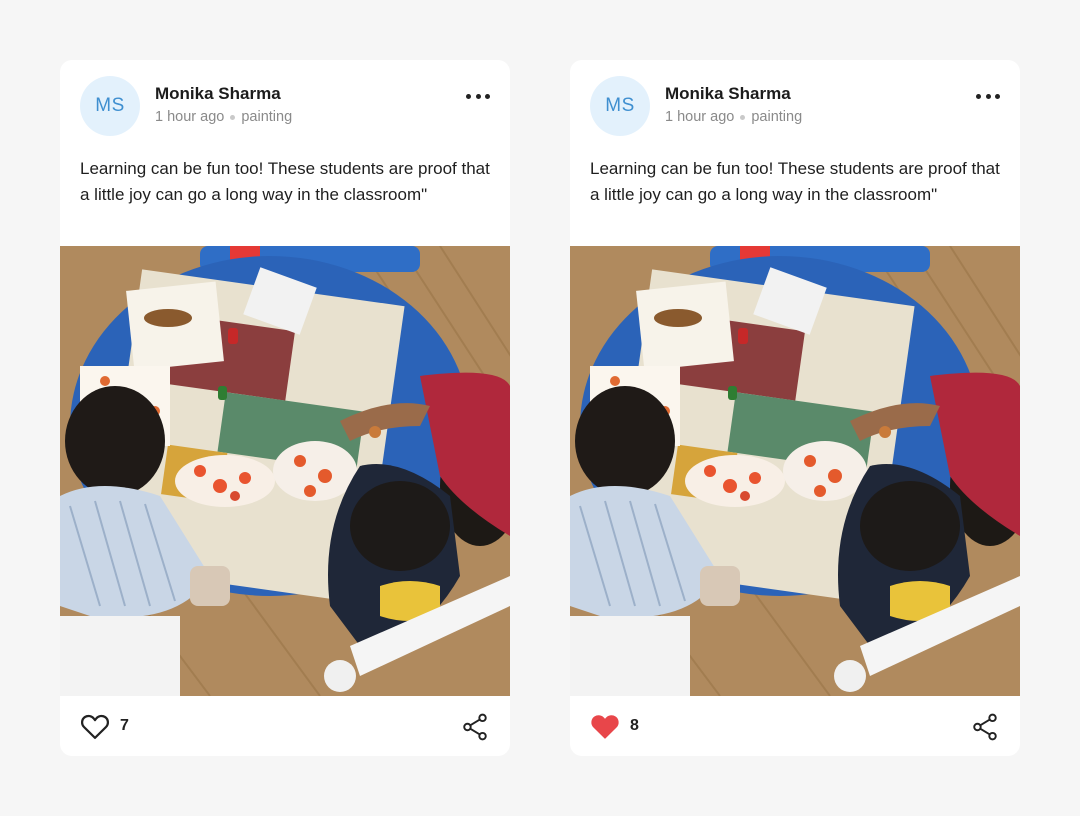 The height and width of the screenshot is (816, 1080). Describe the element at coordinates (795, 726) in the screenshot. I see `post-footer: 8` at that location.